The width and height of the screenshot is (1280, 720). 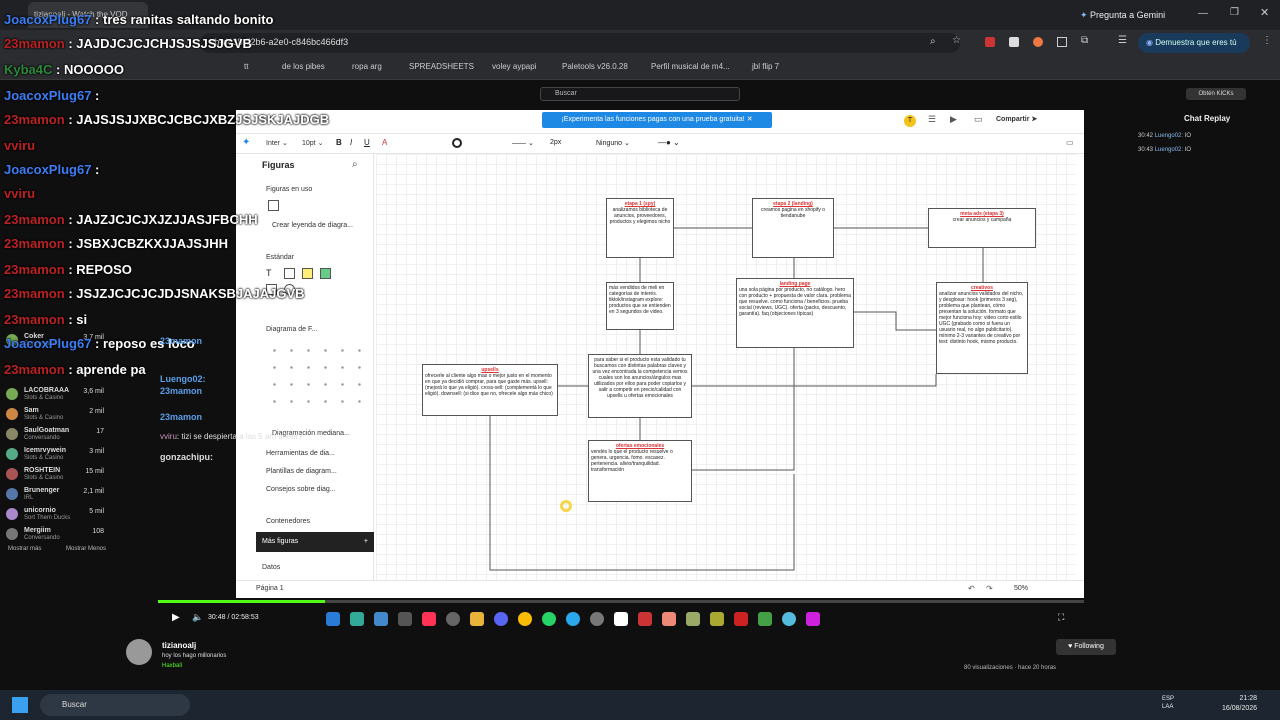 I want to click on bookmark-5: Paletools v26.0.28, so click(x=595, y=66).